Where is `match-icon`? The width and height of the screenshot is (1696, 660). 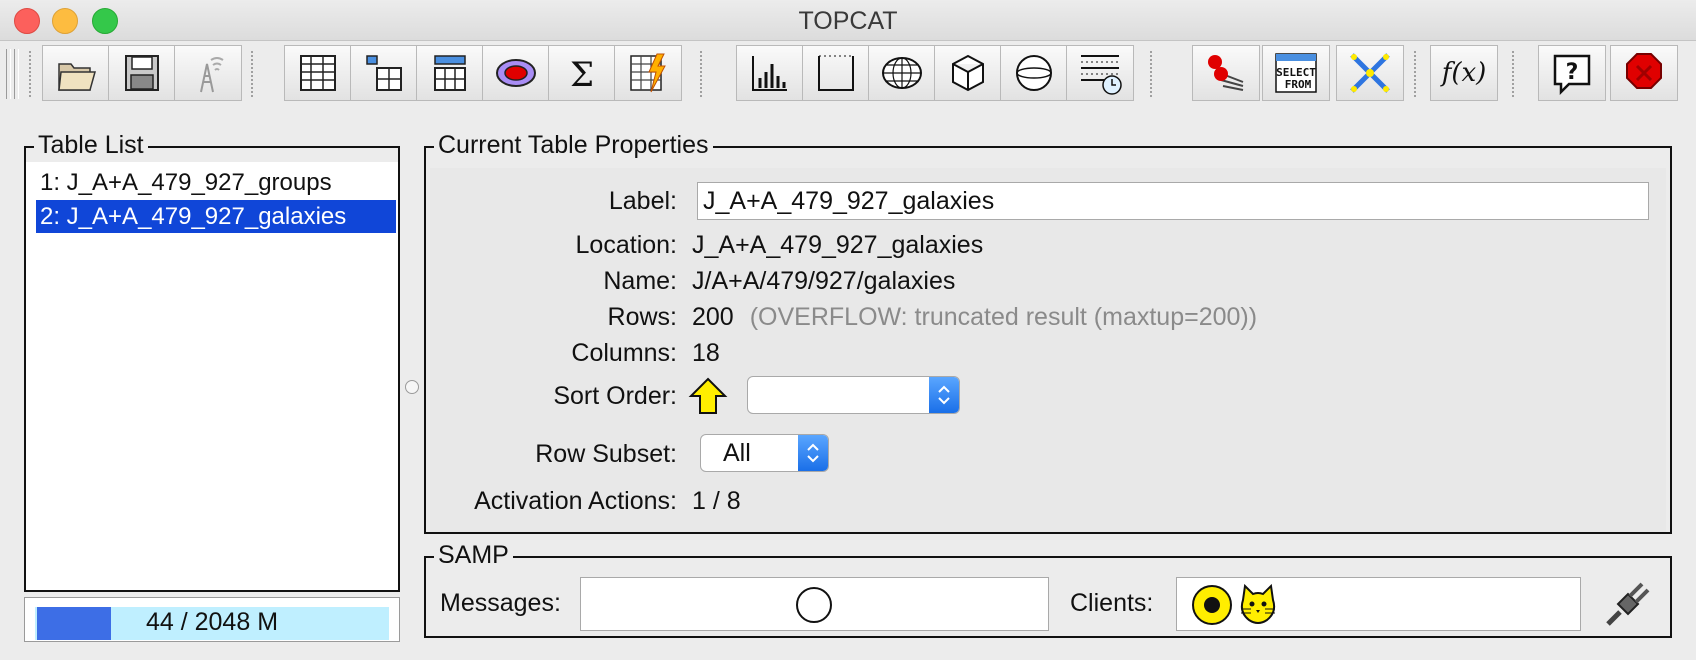
match-icon is located at coordinates (1226, 73).